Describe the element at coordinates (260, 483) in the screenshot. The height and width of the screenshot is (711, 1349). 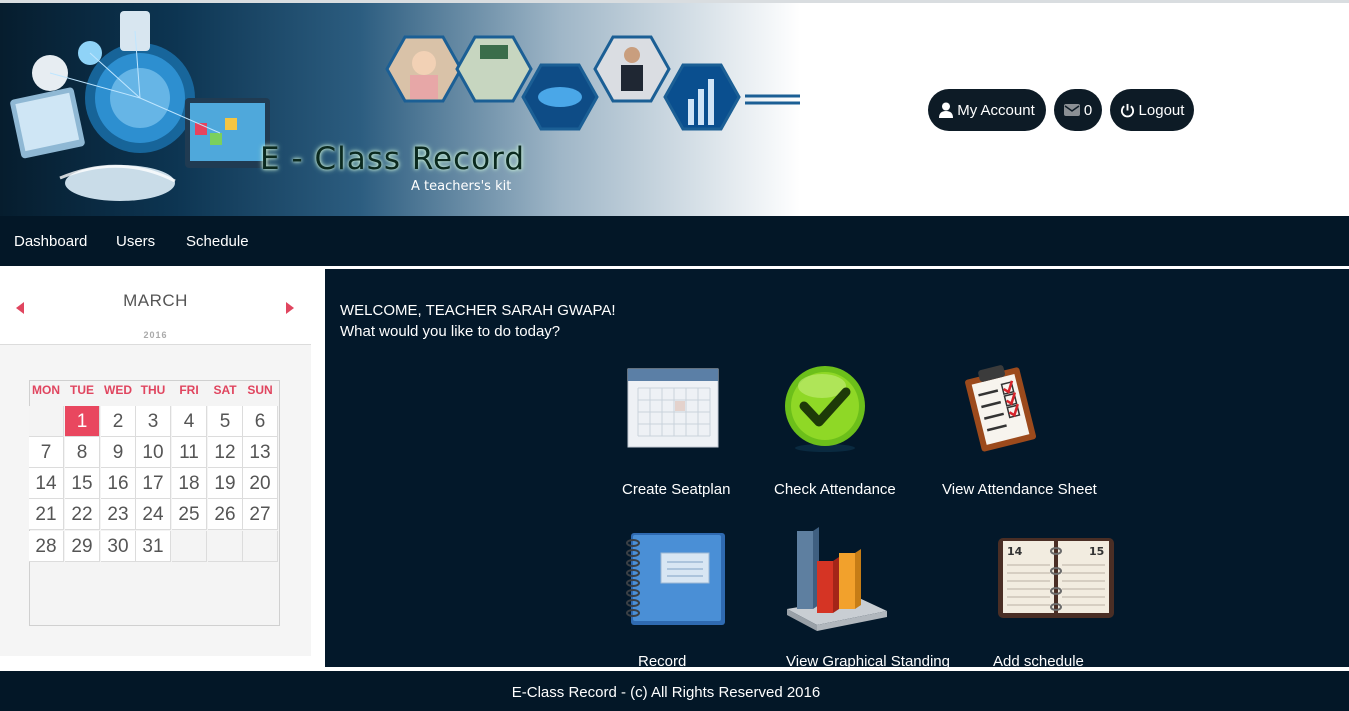
I see `calendar-day: 20` at that location.